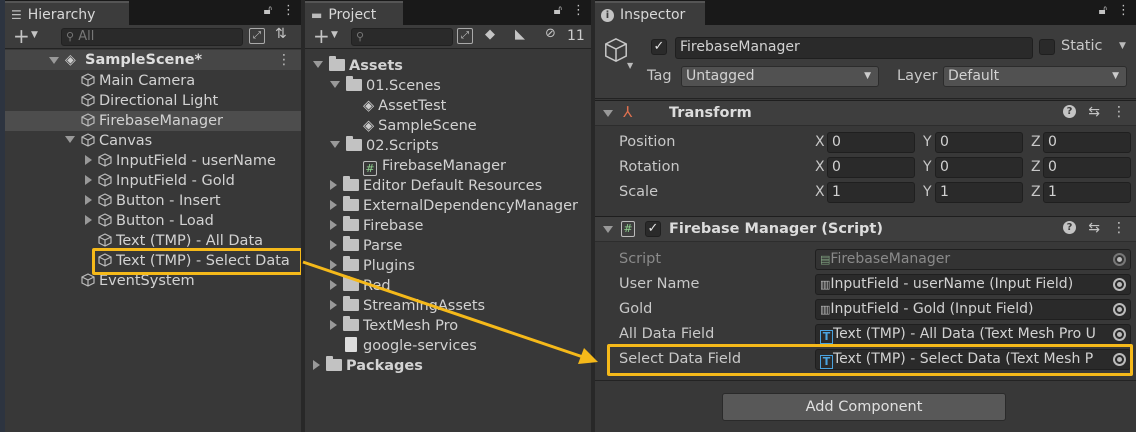 This screenshot has height=432, width=1136. What do you see at coordinates (780, 76) in the screenshot?
I see `tag-dropdown: Untagged ▼` at bounding box center [780, 76].